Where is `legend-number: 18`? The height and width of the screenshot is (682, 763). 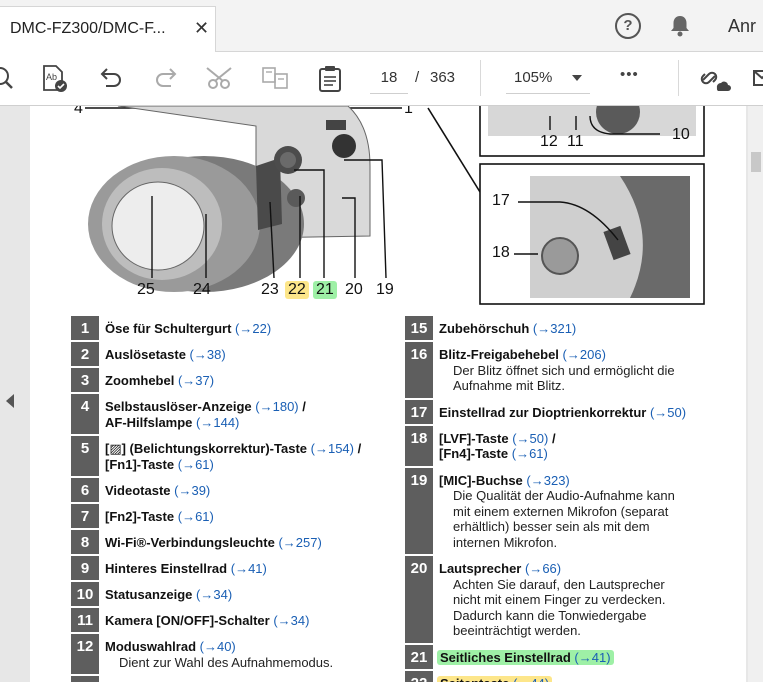 legend-number: 18 is located at coordinates (419, 446).